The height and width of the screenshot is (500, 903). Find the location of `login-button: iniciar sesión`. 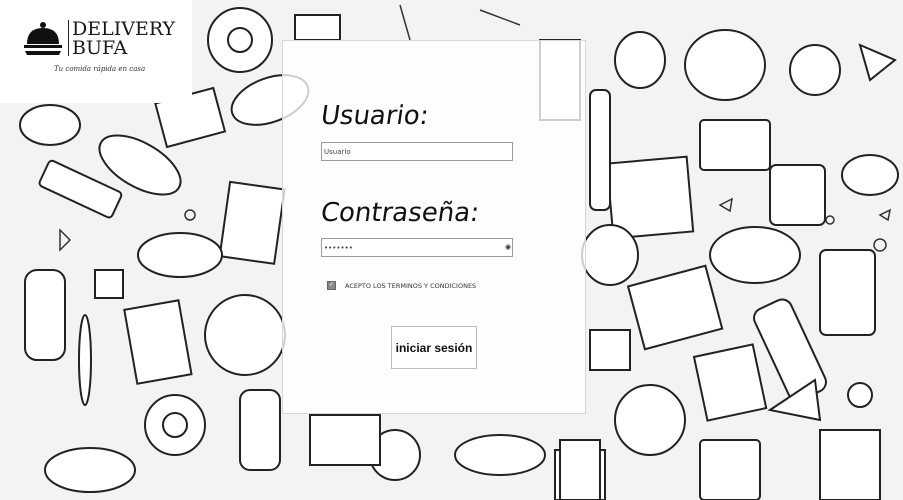

login-button: iniciar sesión is located at coordinates (434, 347).